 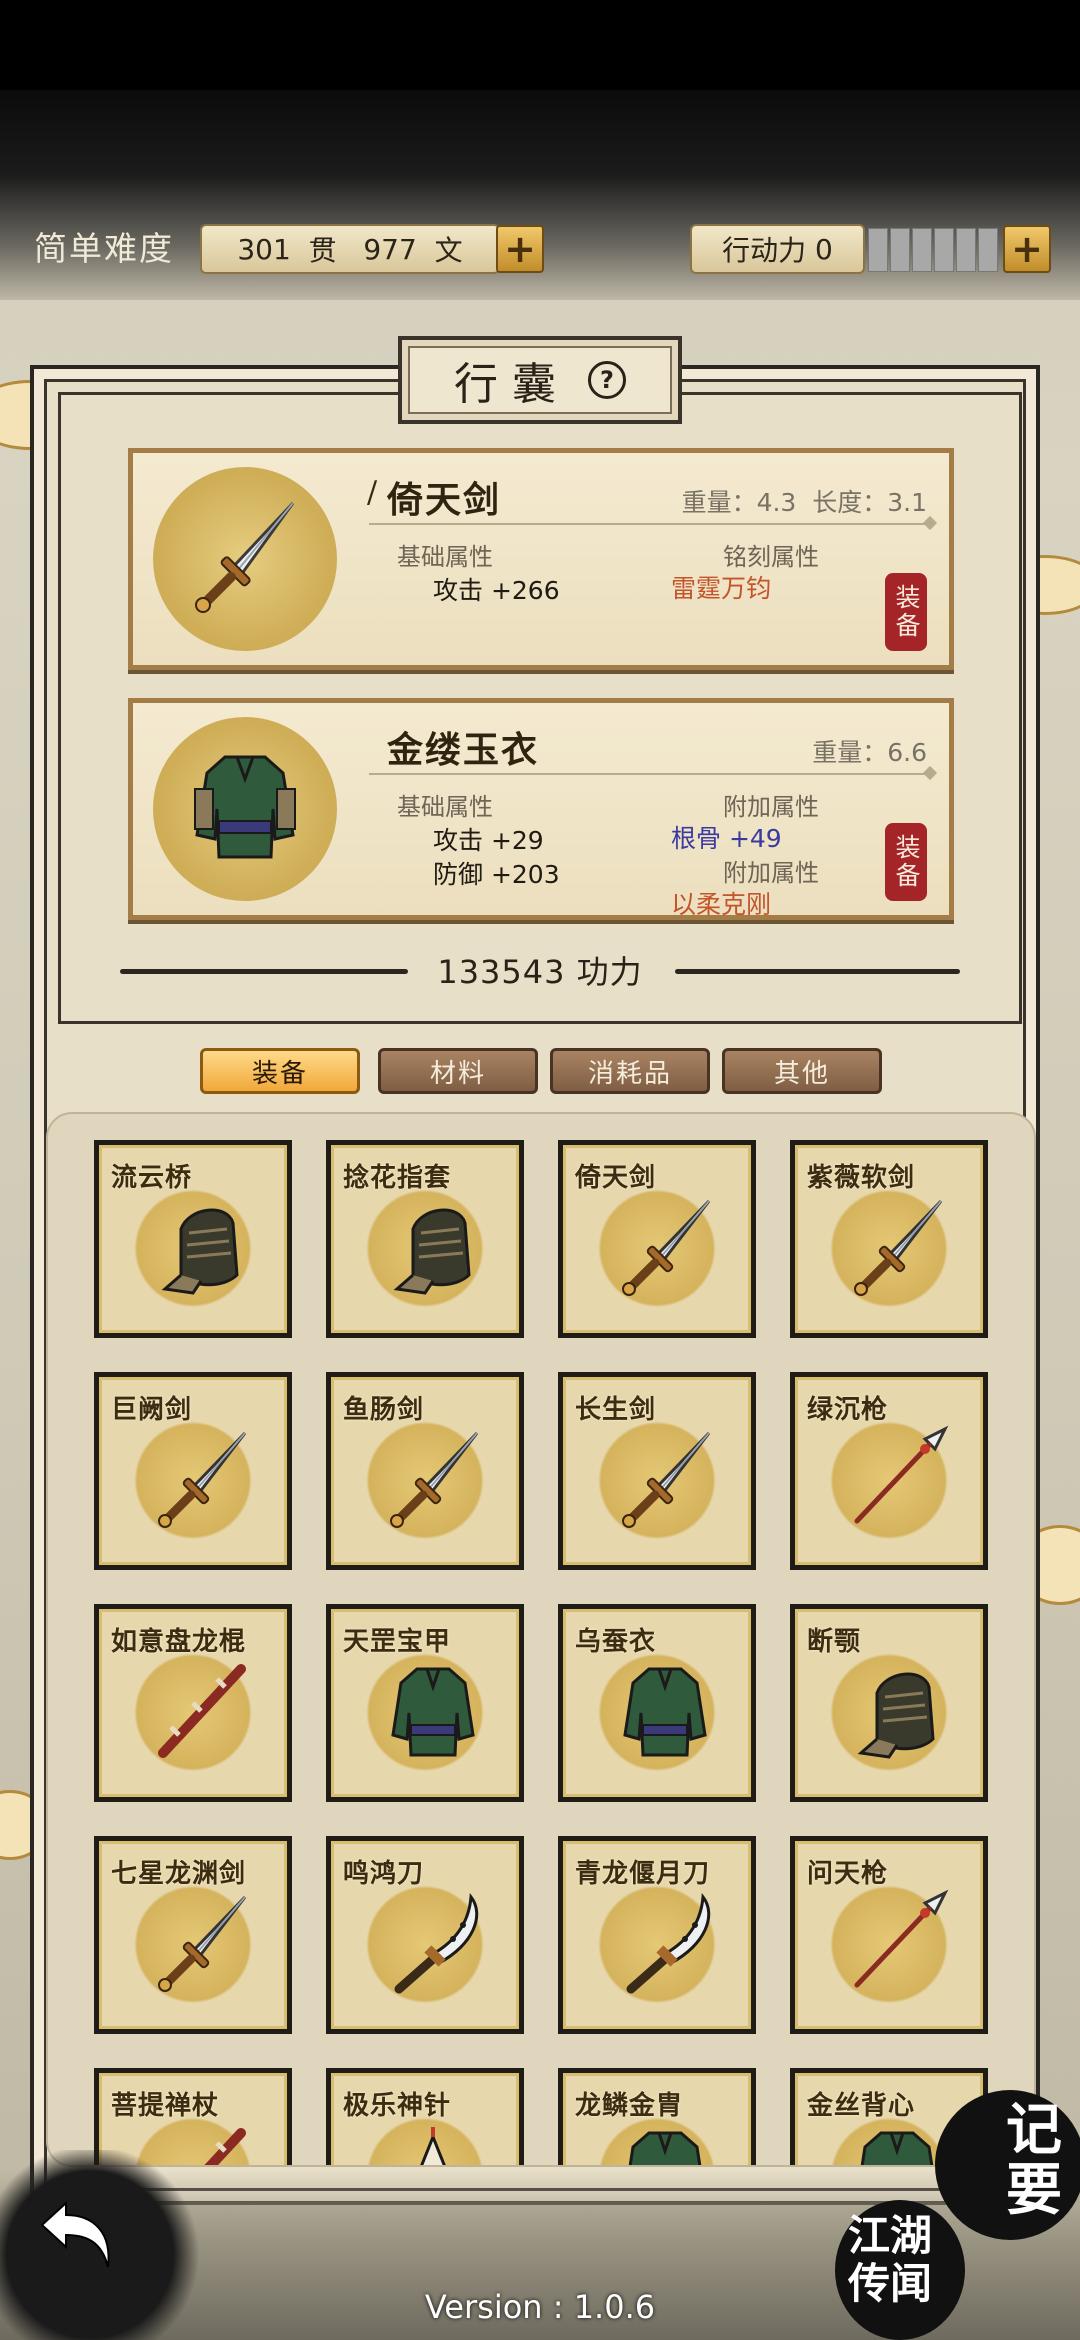 I want to click on money-display: 301 贯 977 文, so click(x=350, y=249).